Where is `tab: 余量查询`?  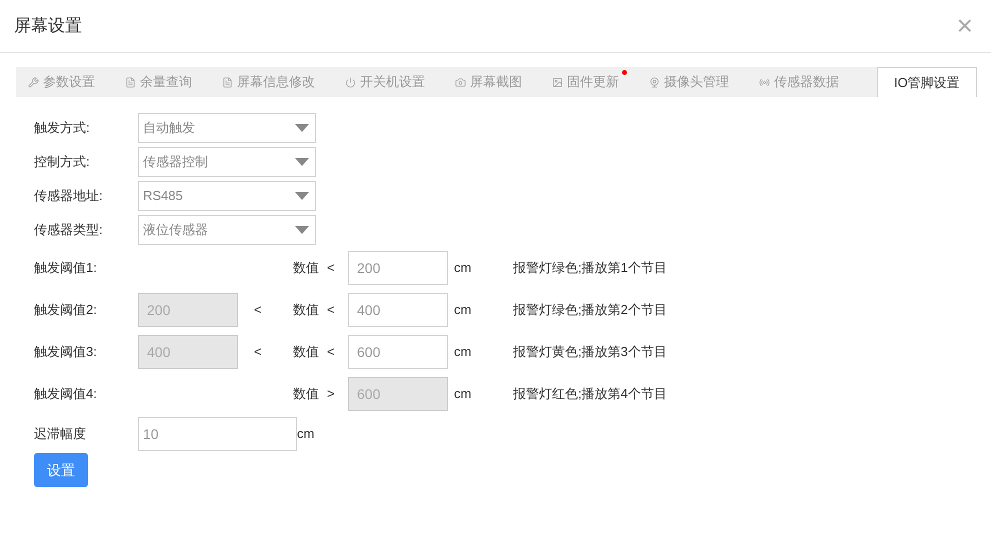
tab: 余量查询 is located at coordinates (158, 82).